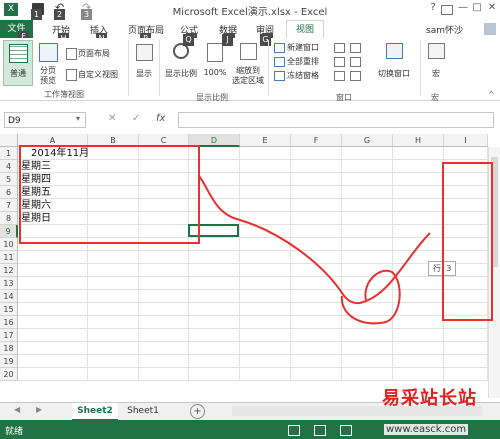 Image resolution: width=500 pixels, height=439 pixels. I want to click on annotation-arrow-curve, so click(314, 240).